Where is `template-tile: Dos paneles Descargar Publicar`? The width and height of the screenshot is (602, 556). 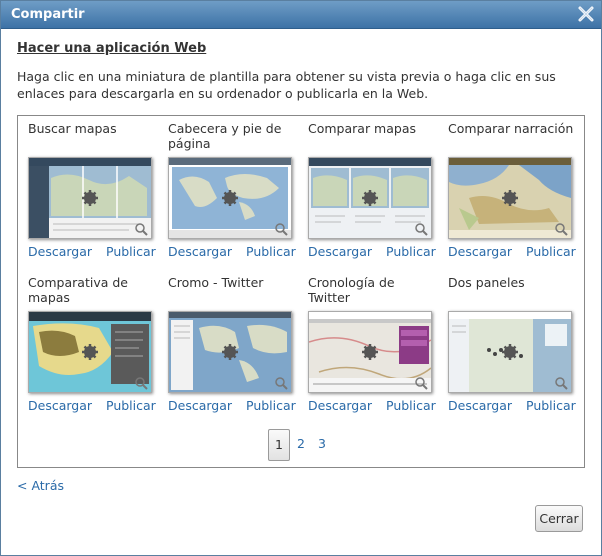
template-tile: Dos paneles Descargar Publicar is located at coordinates (512, 347).